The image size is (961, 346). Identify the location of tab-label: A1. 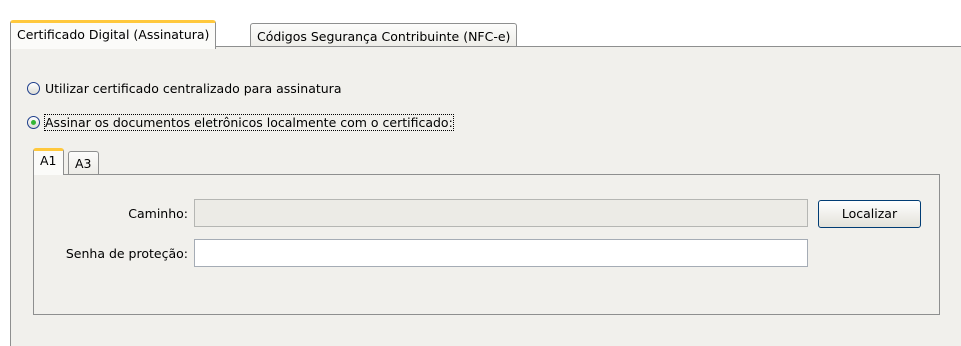
(48, 160).